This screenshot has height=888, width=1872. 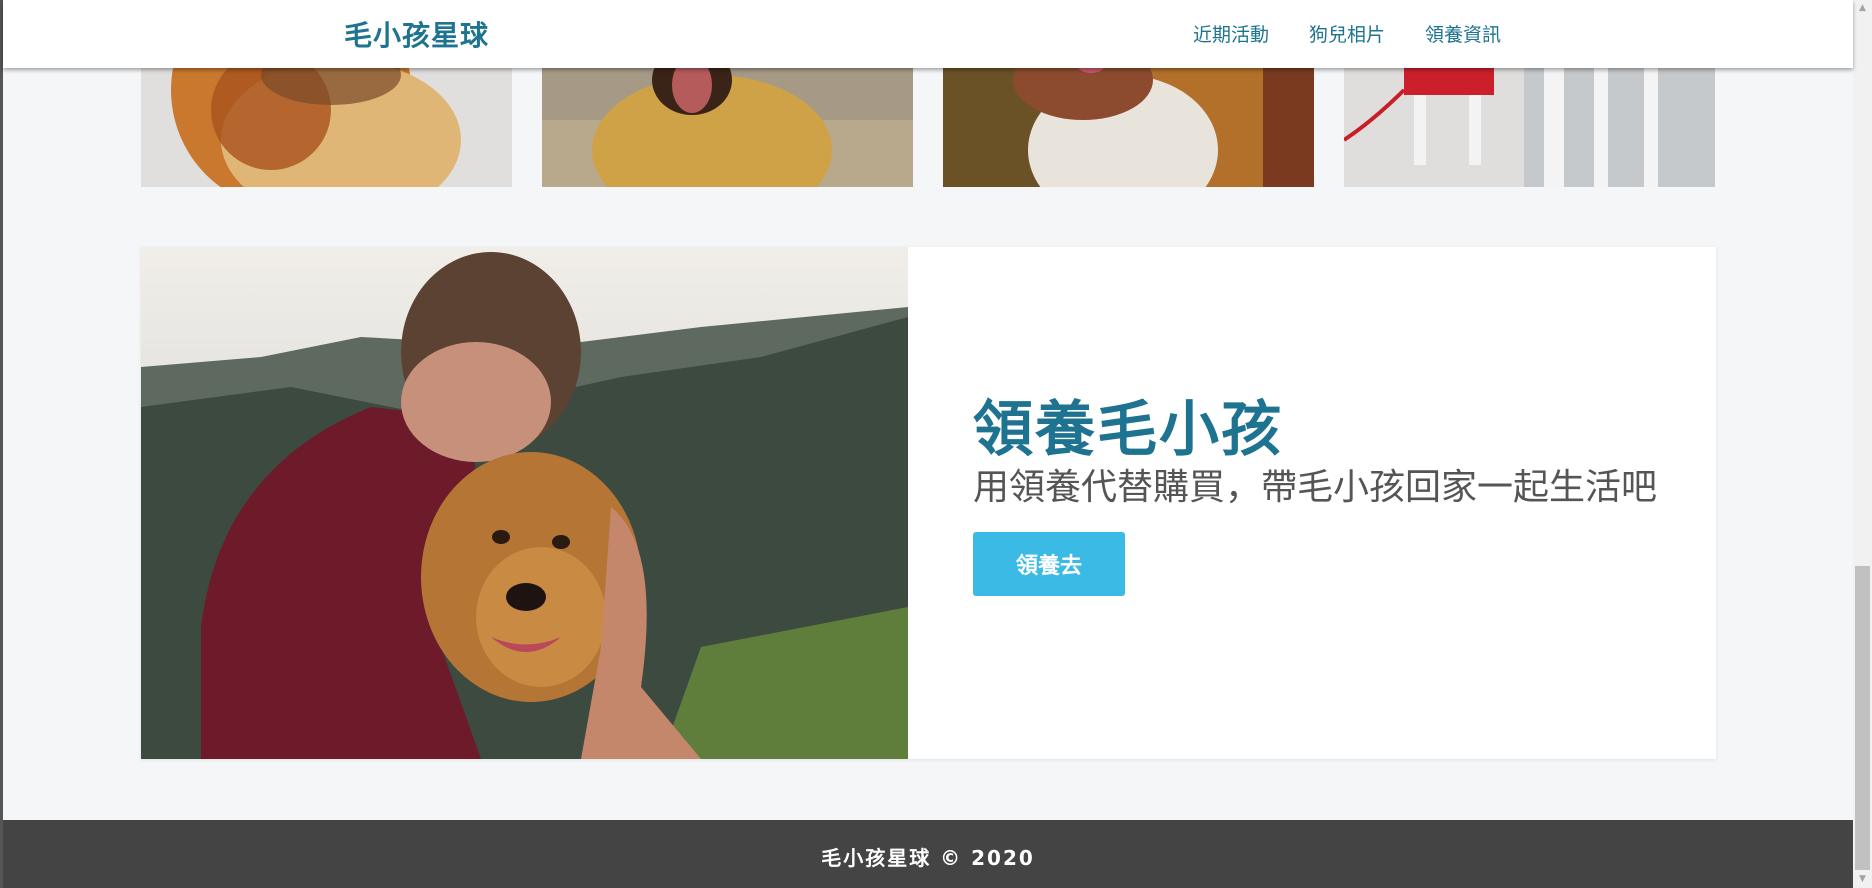 I want to click on dog-photo-4-image, so click(x=1529, y=118).